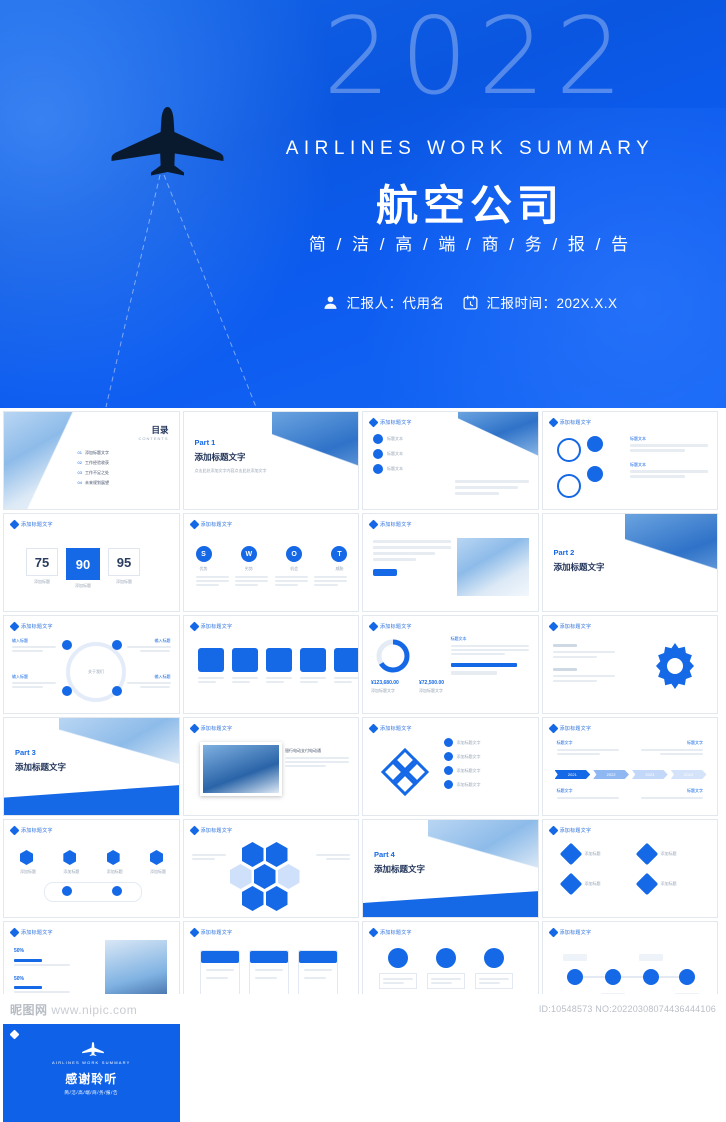 This screenshot has height=1122, width=726. What do you see at coordinates (629, 868) in the screenshot?
I see `slide-thumb-diamond-grid: 添加标题文字 添加标题 添加标题 添加标题 添加标题` at bounding box center [629, 868].